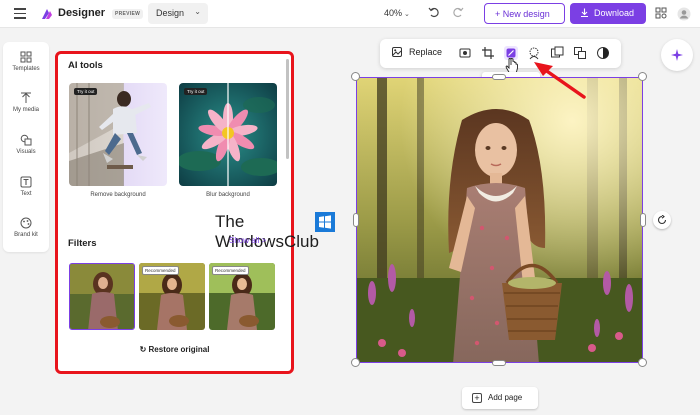 This screenshot has width=700, height=415. I want to click on replace-button: Replace, so click(417, 52).